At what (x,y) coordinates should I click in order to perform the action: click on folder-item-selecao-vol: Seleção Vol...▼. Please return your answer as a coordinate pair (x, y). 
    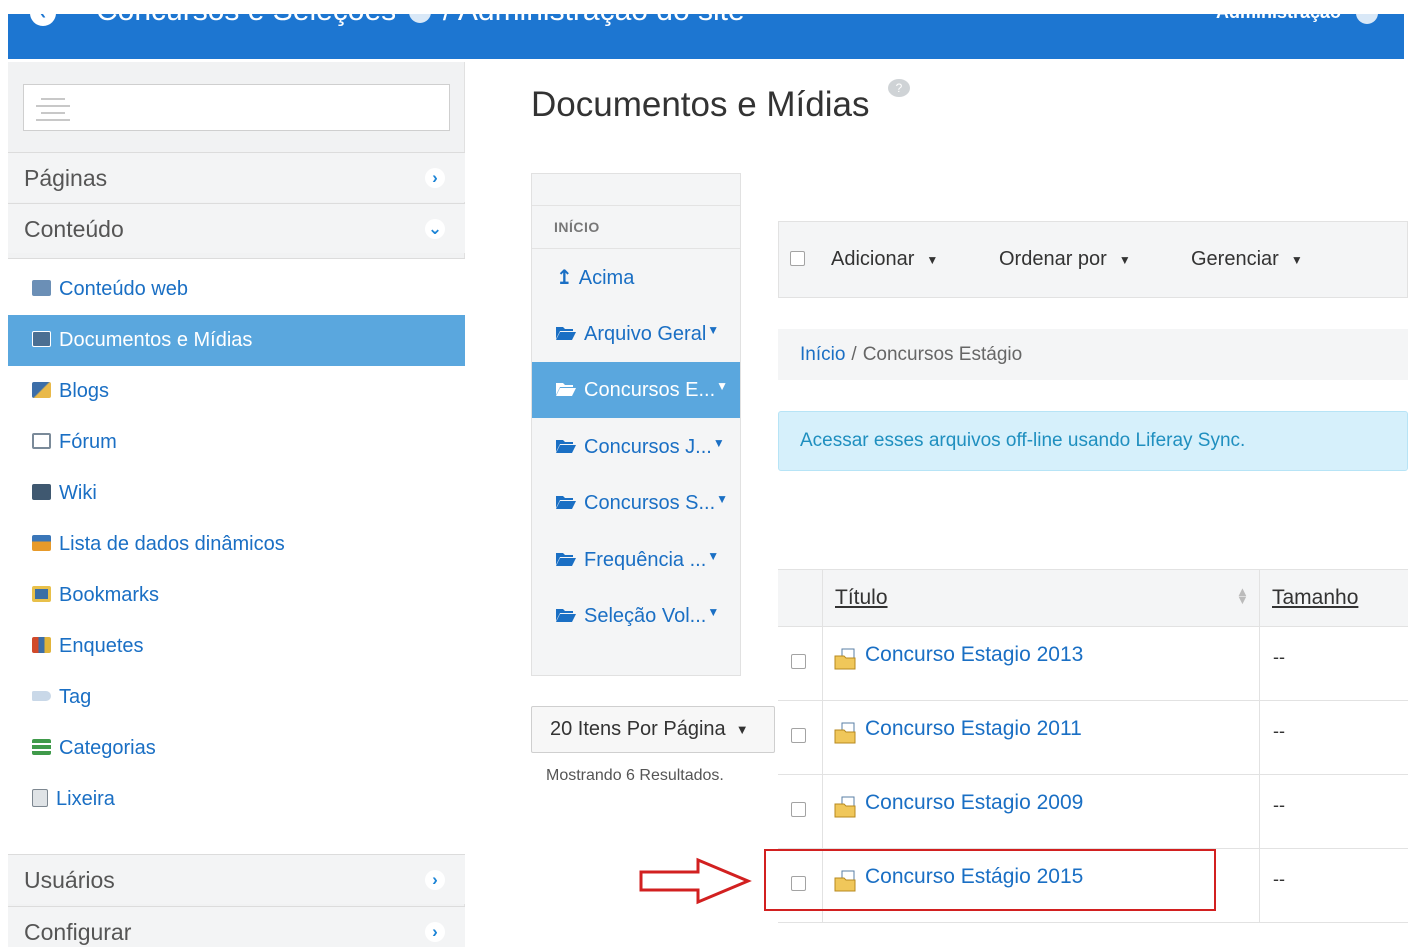
    Looking at the image, I should click on (636, 616).